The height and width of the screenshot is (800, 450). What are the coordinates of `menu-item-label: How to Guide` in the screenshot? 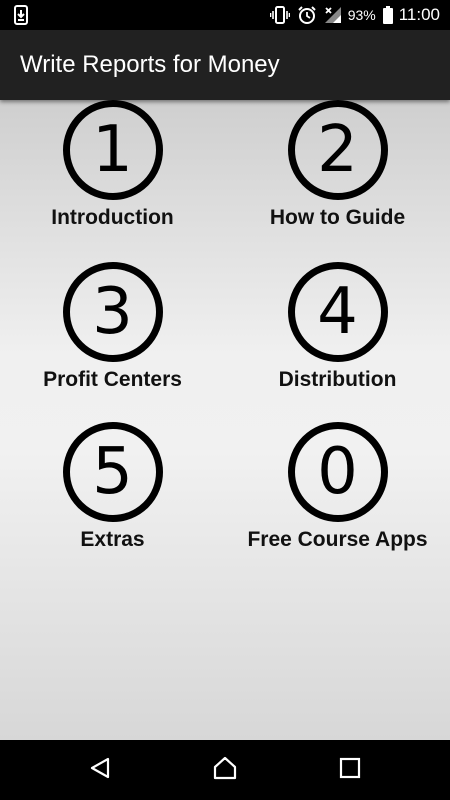 It's located at (337, 217).